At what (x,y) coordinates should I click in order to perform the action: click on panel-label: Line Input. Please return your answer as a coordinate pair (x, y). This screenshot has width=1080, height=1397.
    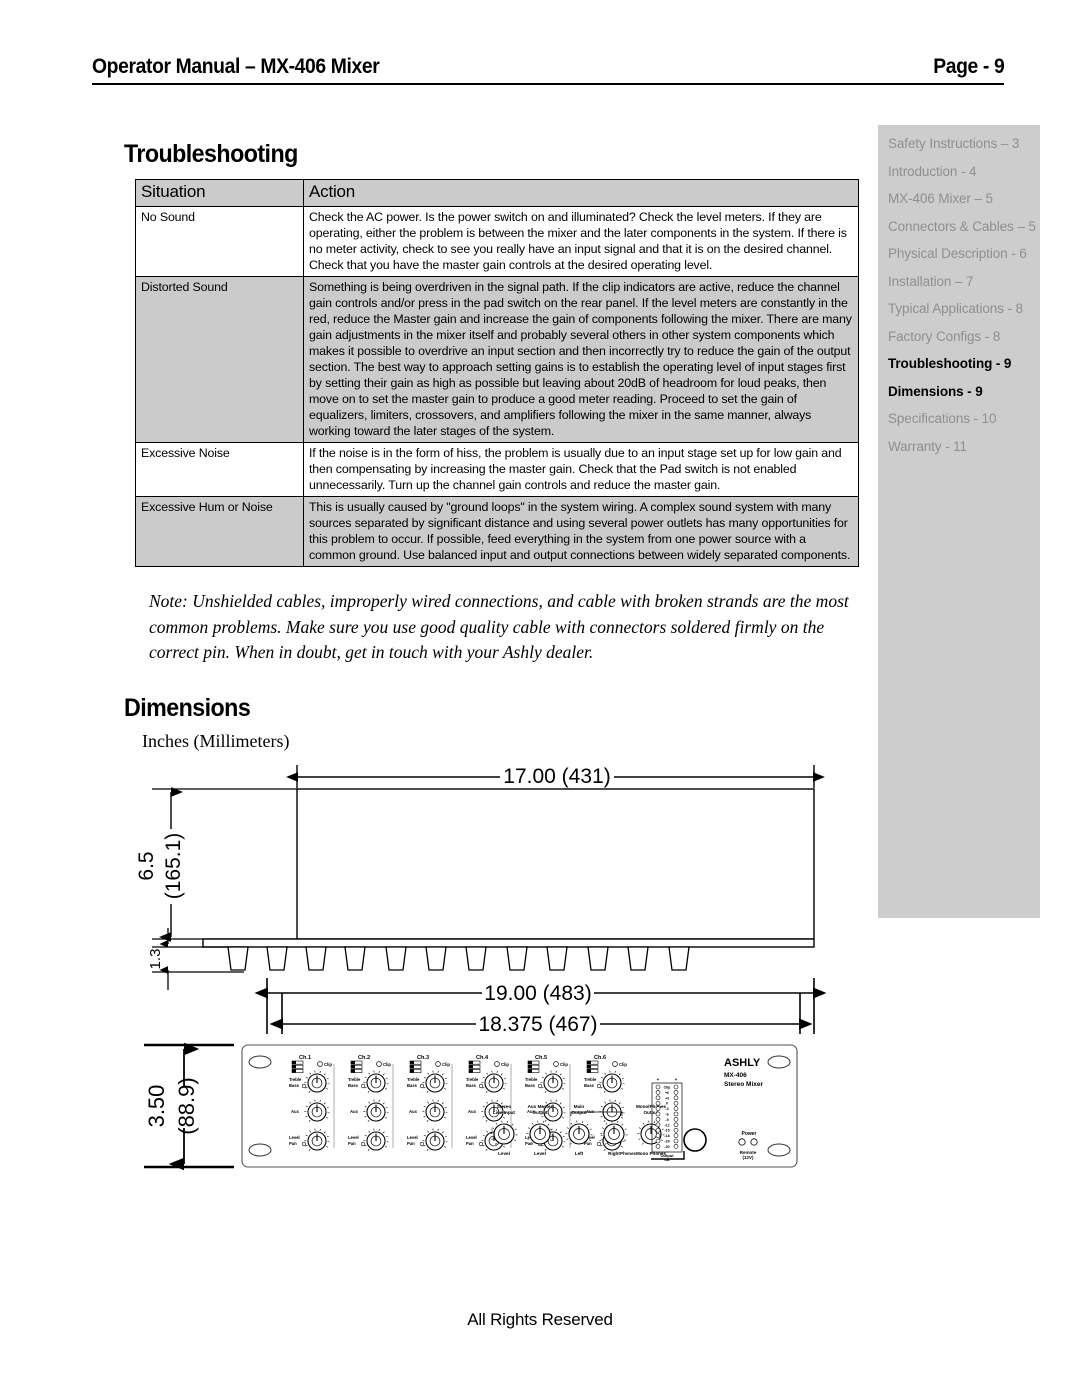
    Looking at the image, I should click on (504, 1112).